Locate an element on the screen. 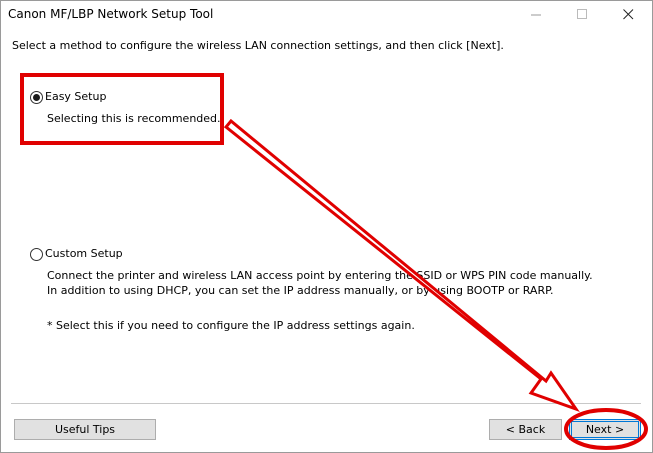 The width and height of the screenshot is (653, 453). close-icon is located at coordinates (628, 14).